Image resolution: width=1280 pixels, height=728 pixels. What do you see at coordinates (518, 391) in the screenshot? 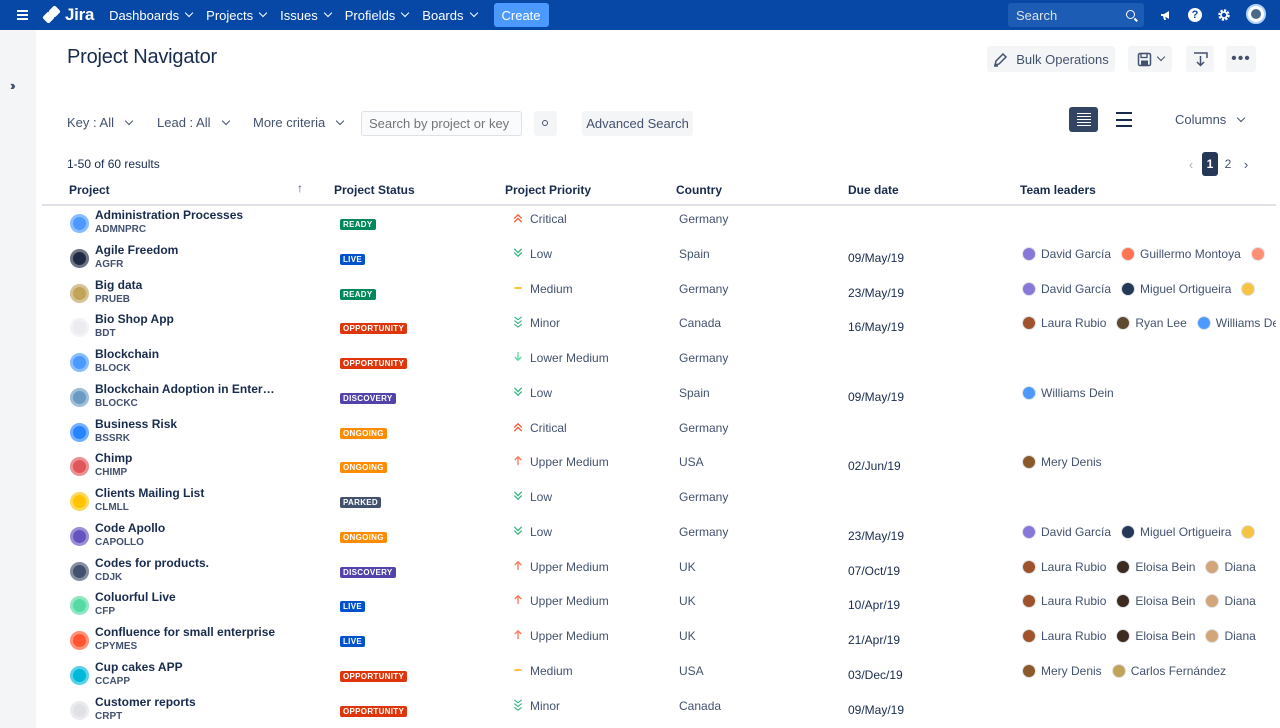
I see `priority-low-icon` at bounding box center [518, 391].